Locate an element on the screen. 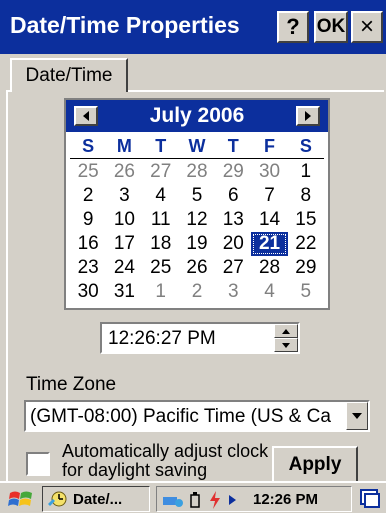 The image size is (386, 513). calendar-day-selected: 21 is located at coordinates (269, 244).